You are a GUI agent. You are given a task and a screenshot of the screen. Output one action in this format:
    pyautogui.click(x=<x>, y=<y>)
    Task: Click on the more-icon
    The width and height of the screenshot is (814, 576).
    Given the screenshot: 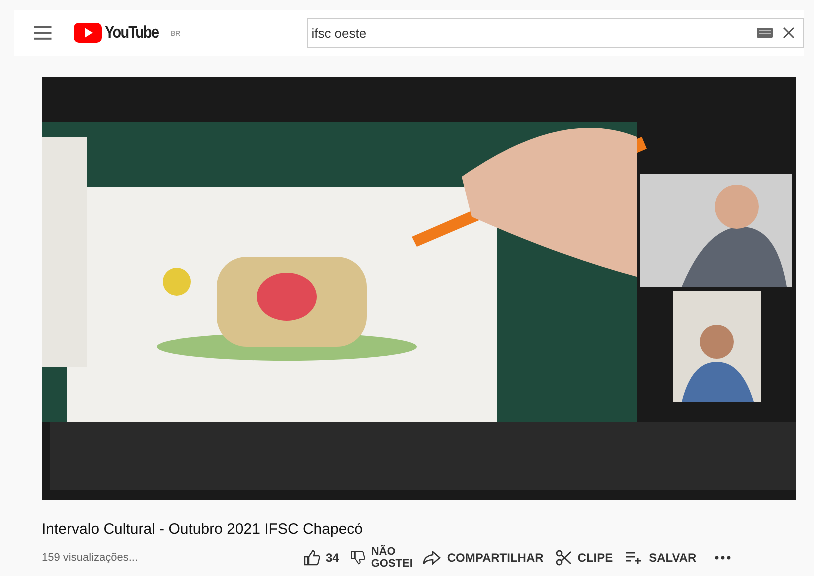 What is the action you would take?
    pyautogui.click(x=722, y=558)
    